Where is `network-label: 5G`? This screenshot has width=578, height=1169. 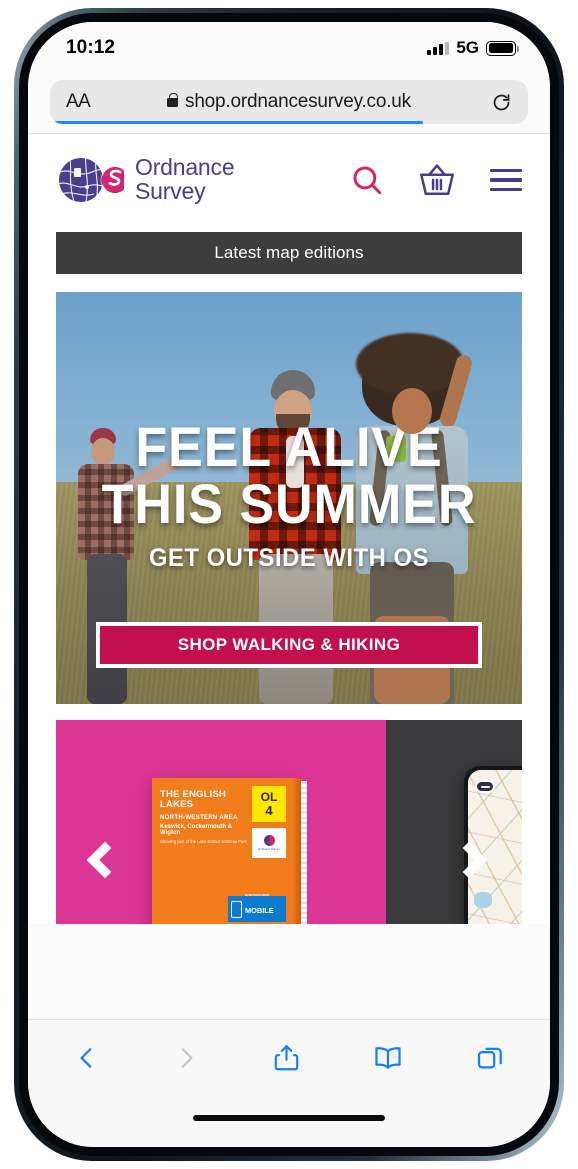
network-label: 5G is located at coordinates (467, 47).